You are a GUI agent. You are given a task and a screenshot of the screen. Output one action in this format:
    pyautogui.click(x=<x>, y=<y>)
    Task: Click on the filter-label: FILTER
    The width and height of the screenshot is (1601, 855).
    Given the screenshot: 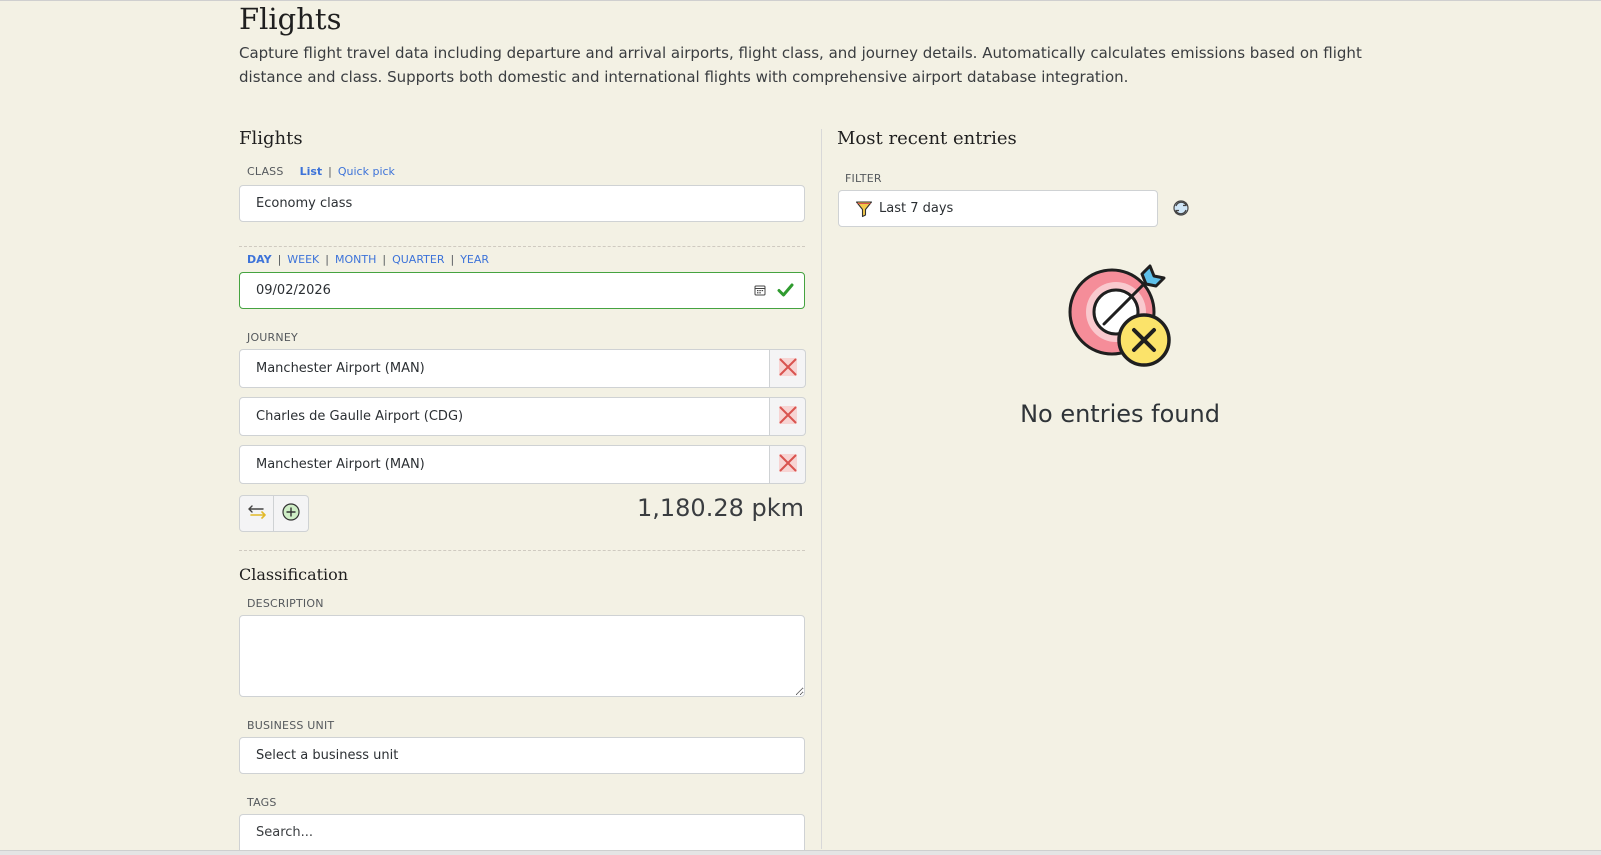 What is the action you would take?
    pyautogui.click(x=863, y=178)
    